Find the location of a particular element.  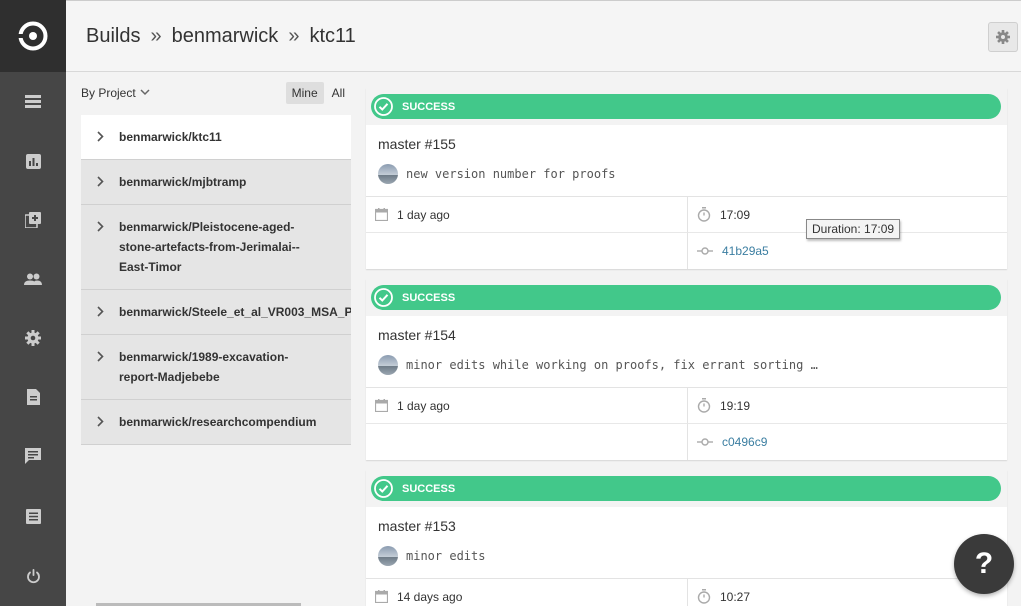

docs-icon is located at coordinates (33, 397).